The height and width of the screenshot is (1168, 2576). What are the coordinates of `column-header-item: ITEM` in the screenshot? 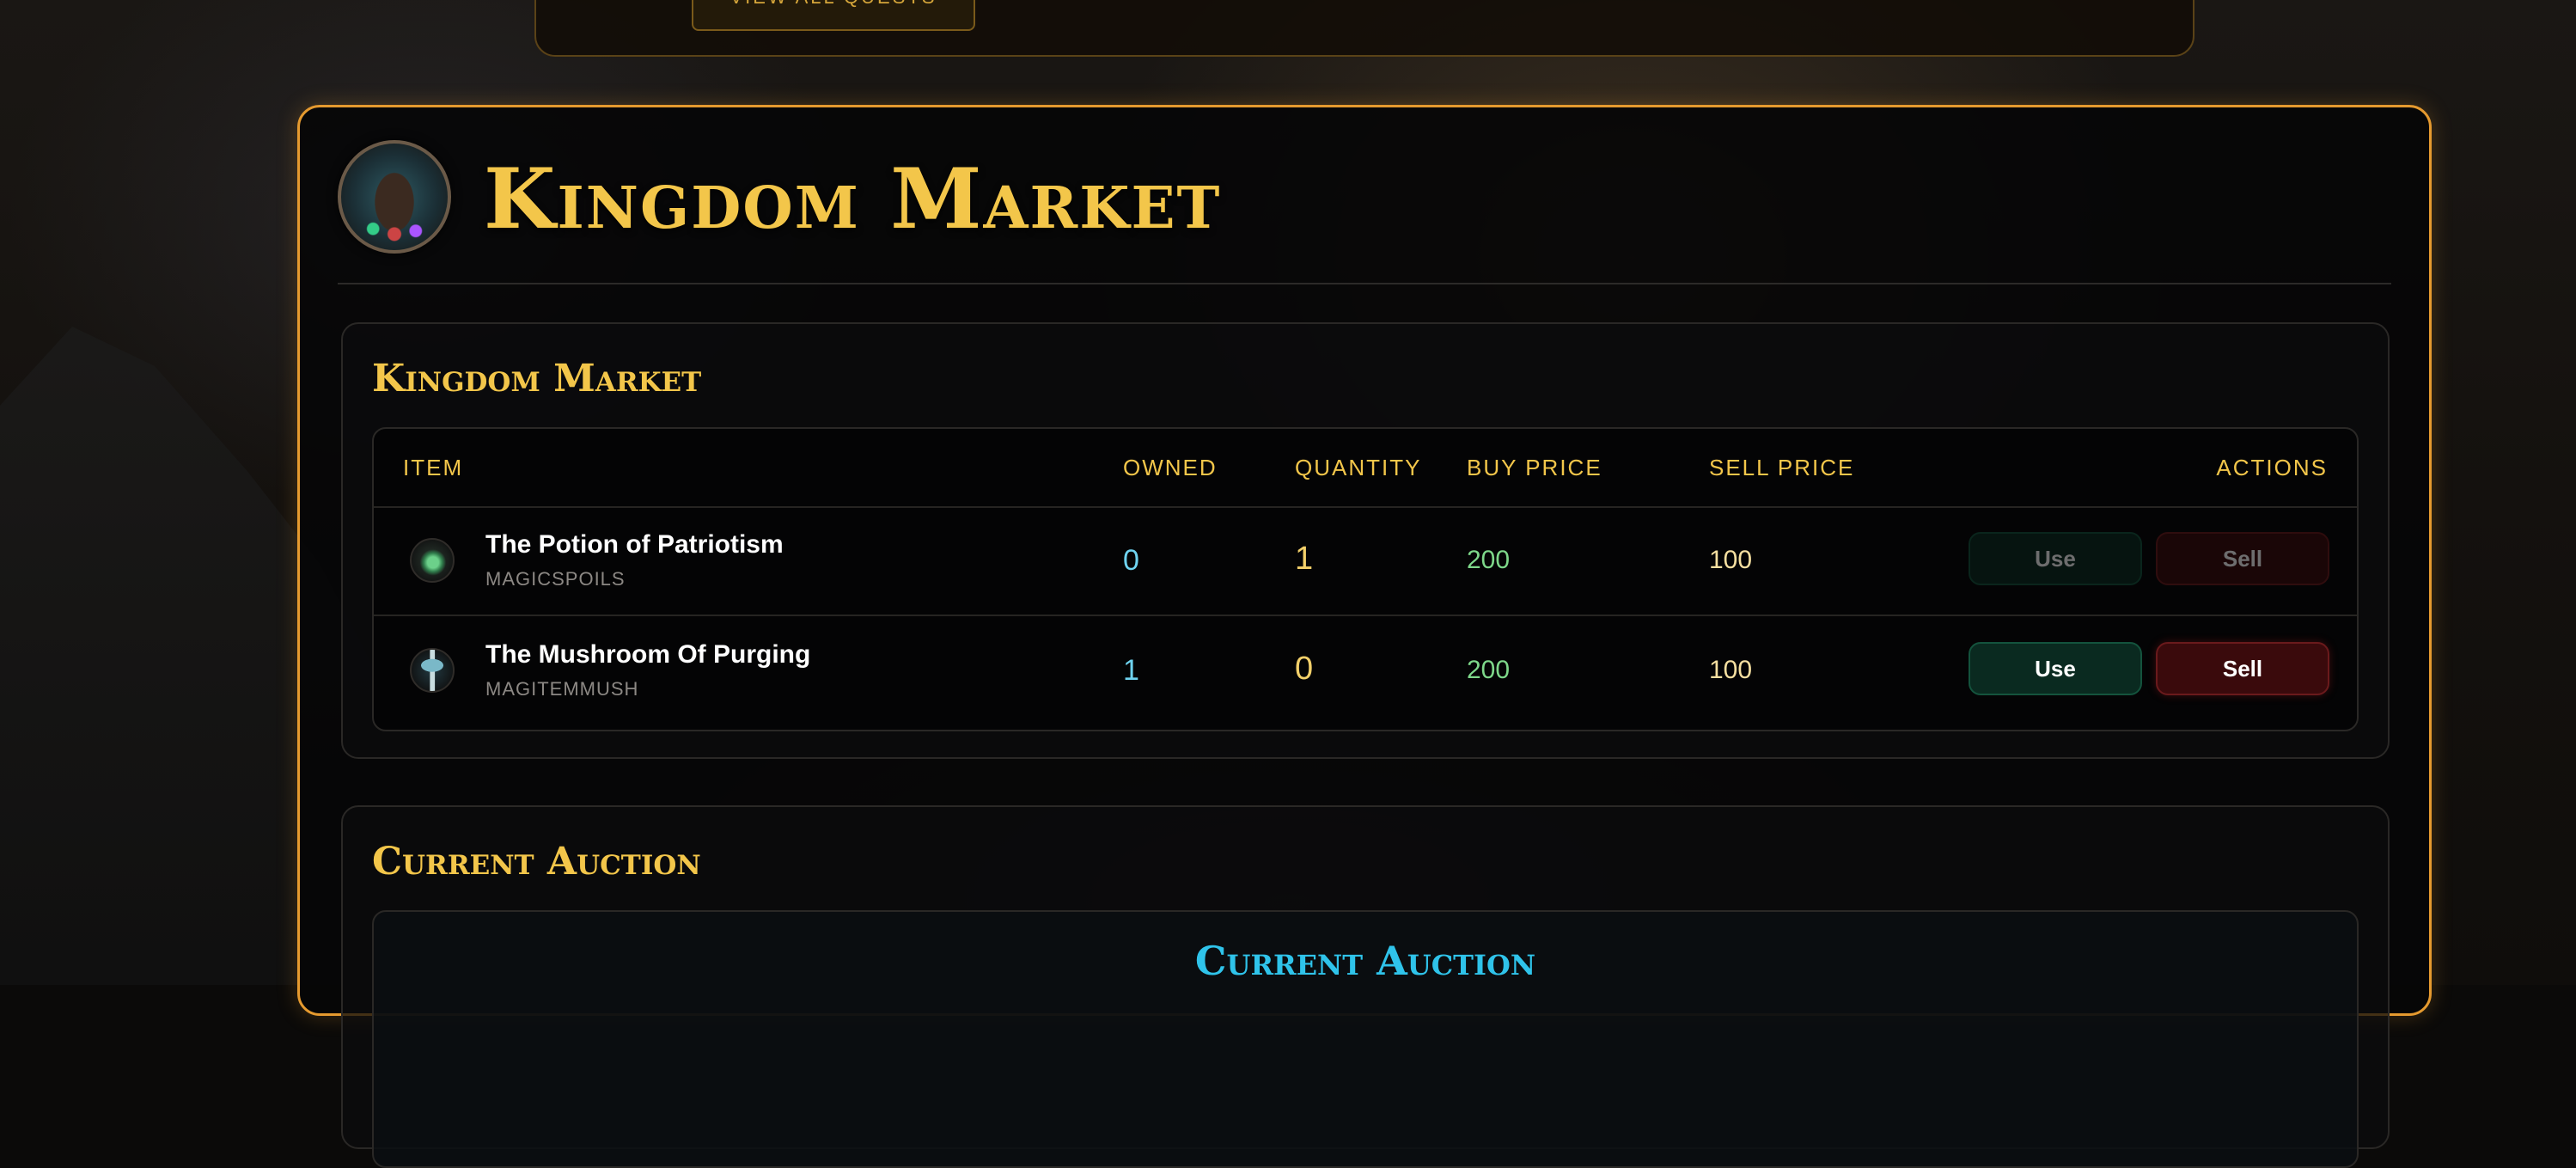 It's located at (433, 468).